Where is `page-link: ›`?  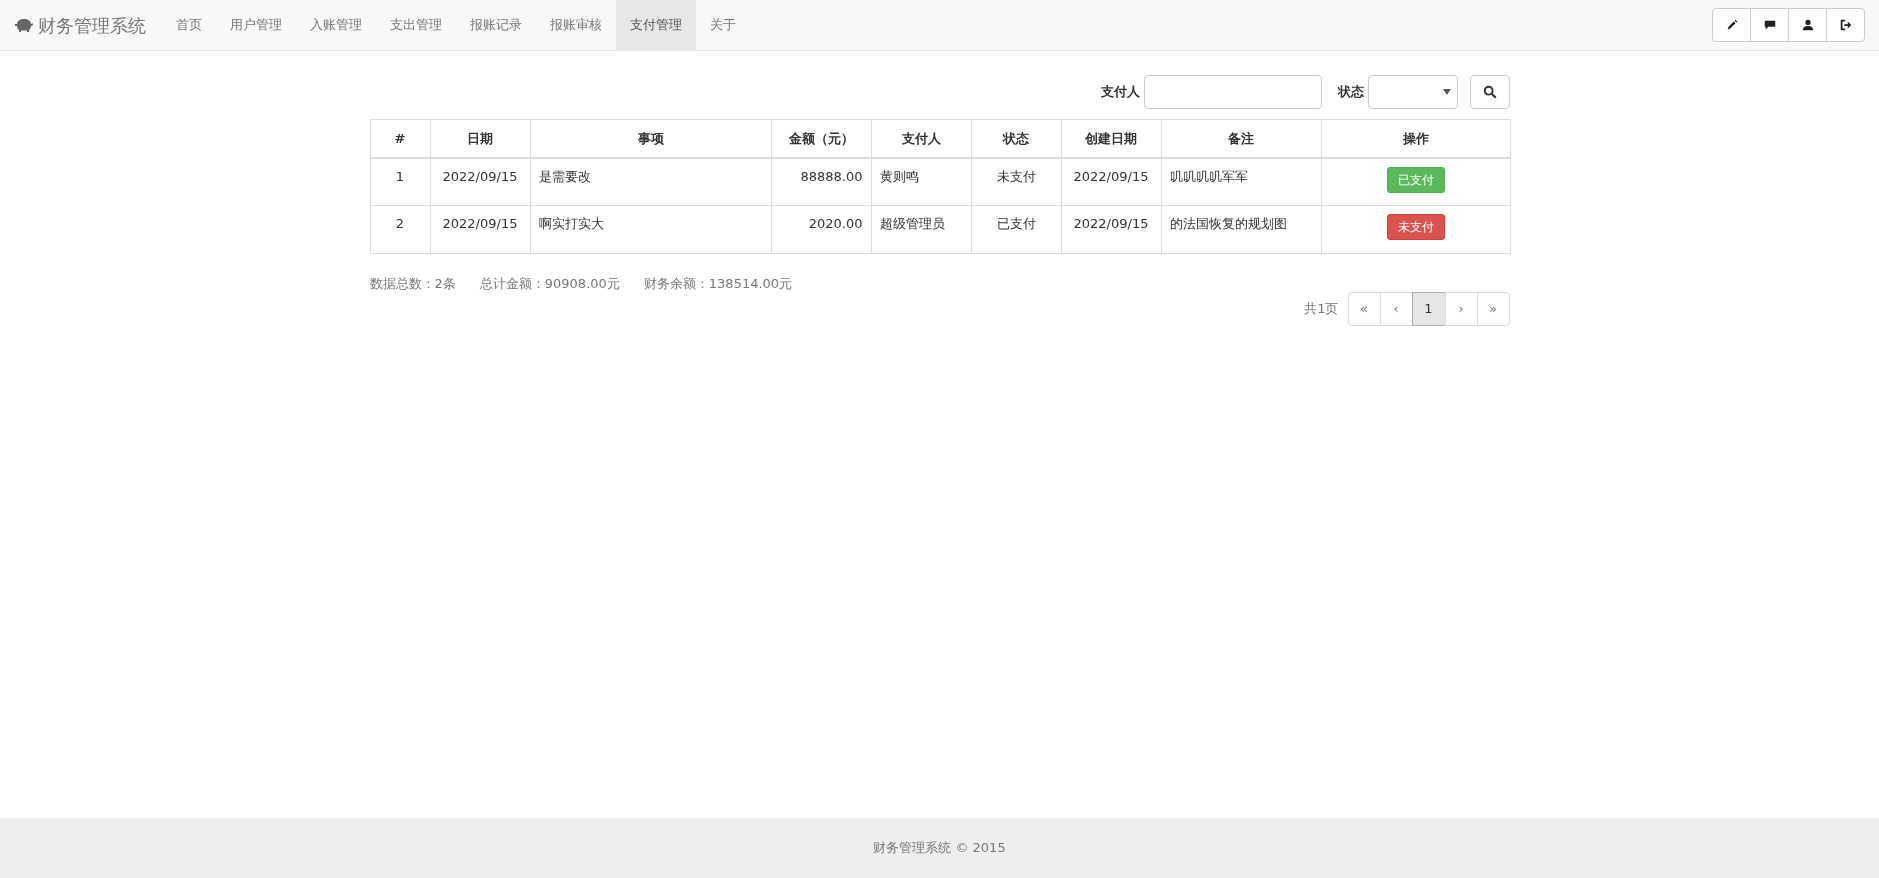 page-link: › is located at coordinates (1461, 308).